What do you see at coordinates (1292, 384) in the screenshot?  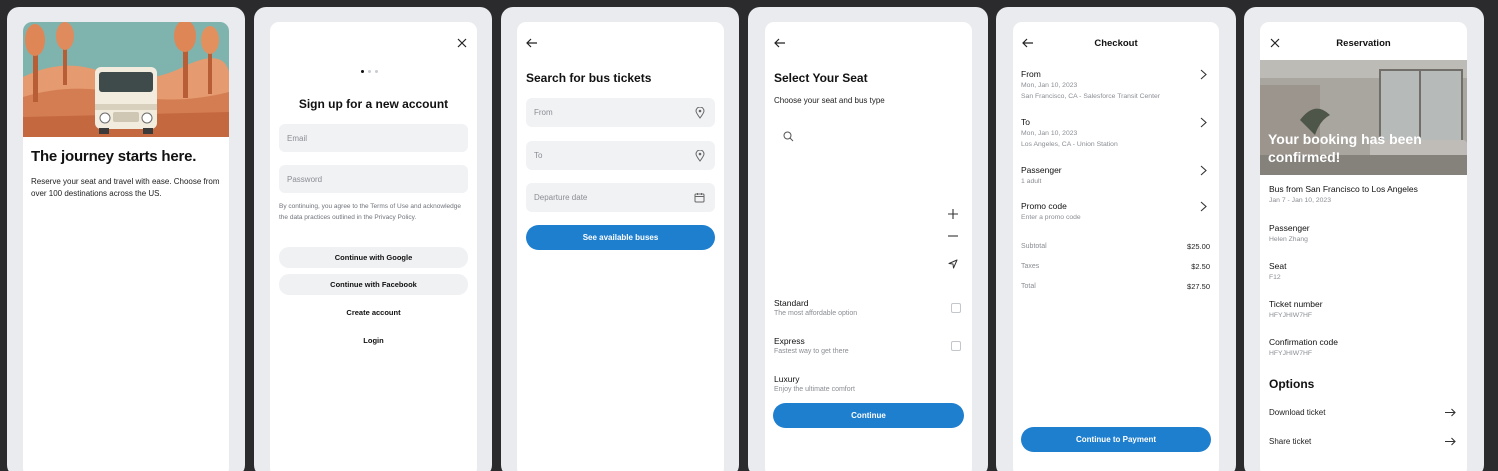 I see `options-heading: Options` at bounding box center [1292, 384].